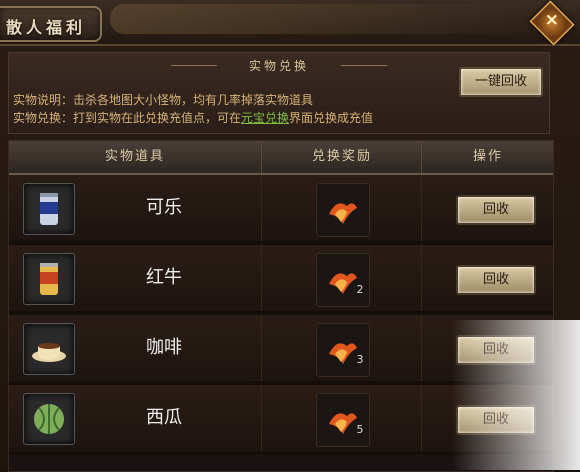  What do you see at coordinates (135, 278) in the screenshot?
I see `item-cell: 红牛` at bounding box center [135, 278].